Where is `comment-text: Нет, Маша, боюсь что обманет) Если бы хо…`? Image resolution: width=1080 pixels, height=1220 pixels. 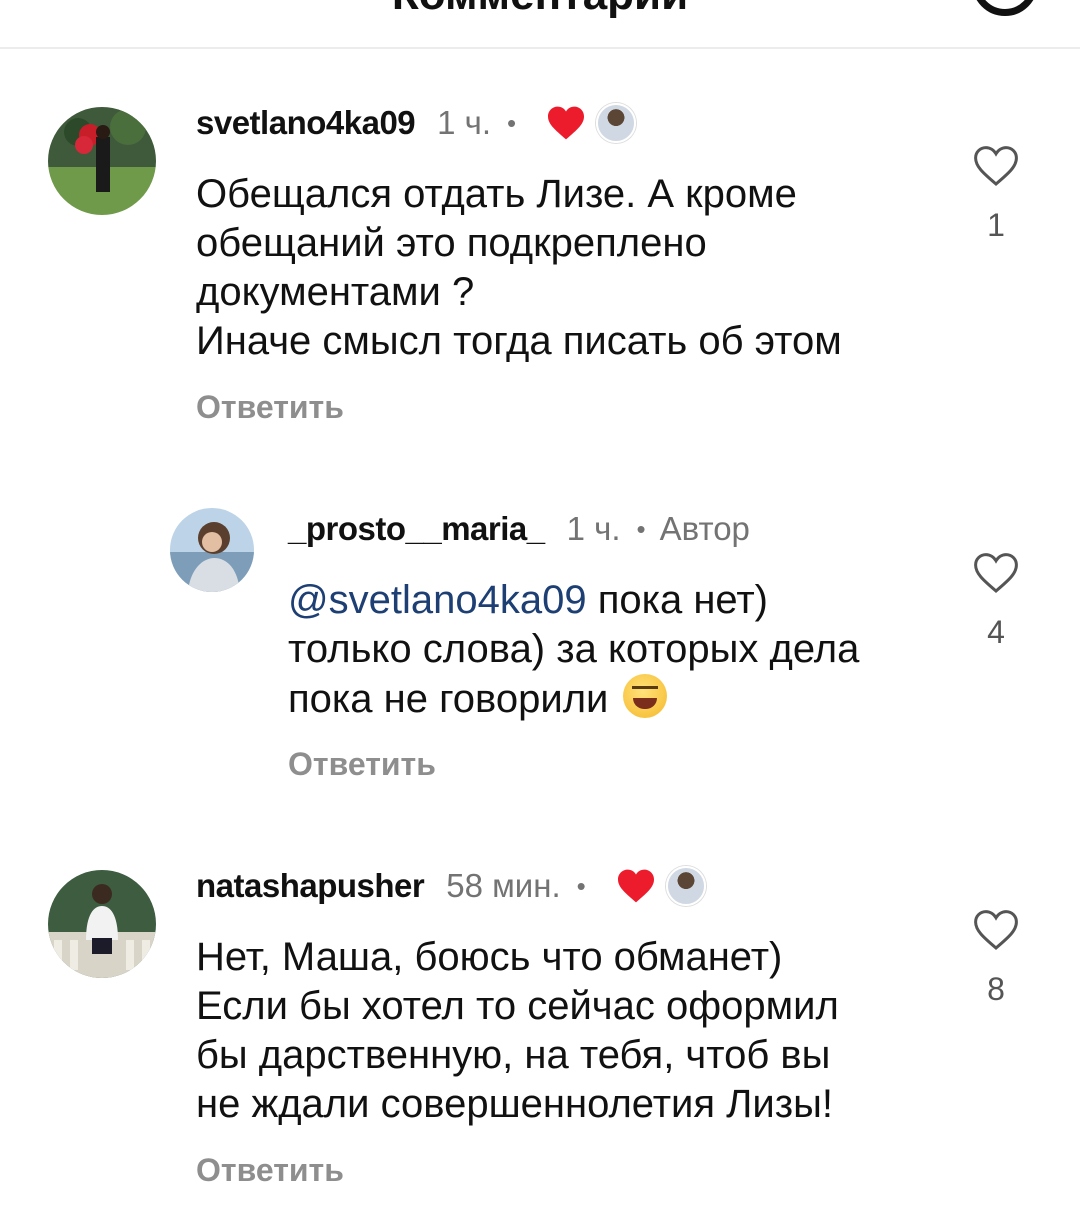
comment-text: Нет, Маша, боюсь что обманет) Если бы хо… is located at coordinates (517, 1030).